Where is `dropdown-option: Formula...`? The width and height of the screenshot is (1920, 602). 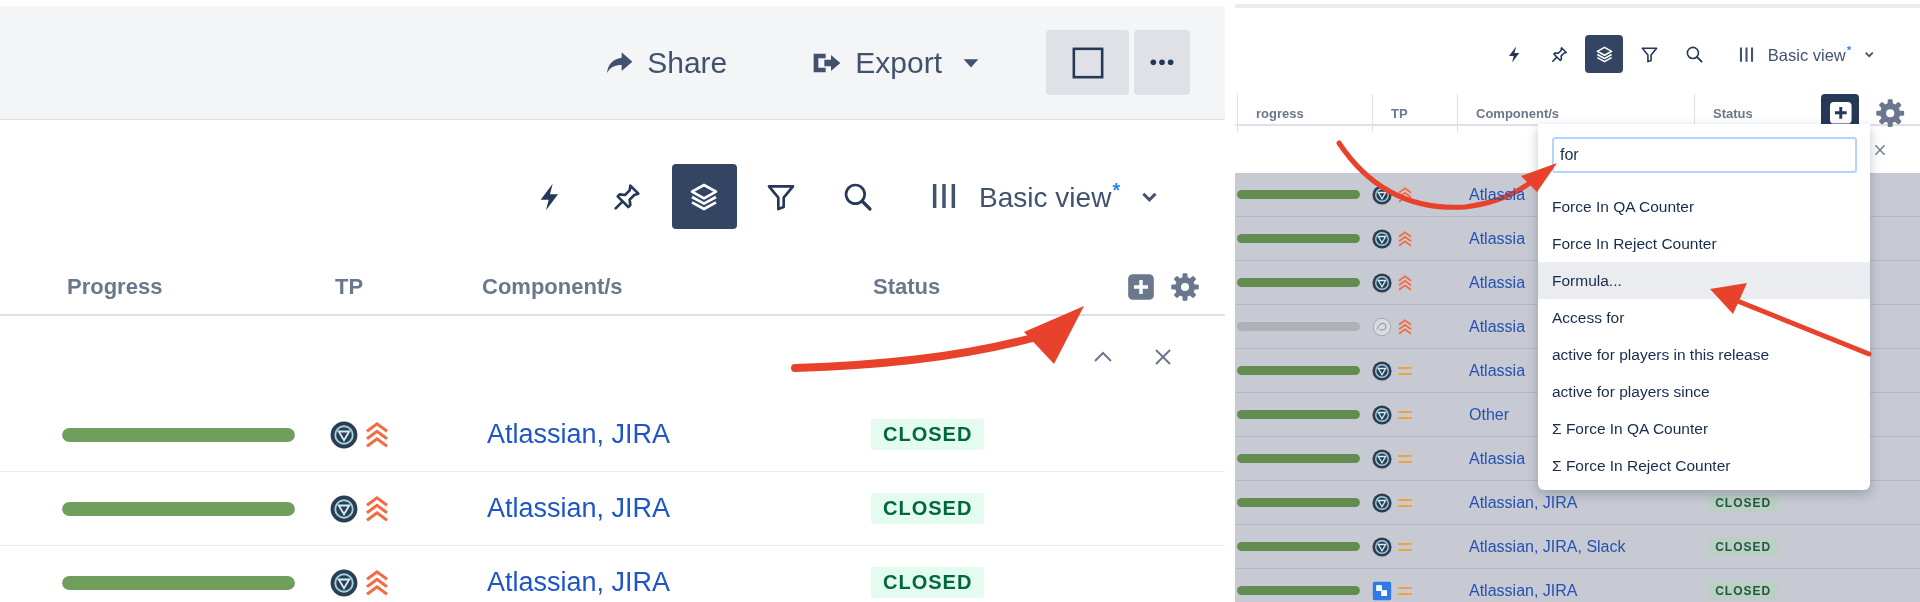
dropdown-option: Formula... is located at coordinates (1704, 280).